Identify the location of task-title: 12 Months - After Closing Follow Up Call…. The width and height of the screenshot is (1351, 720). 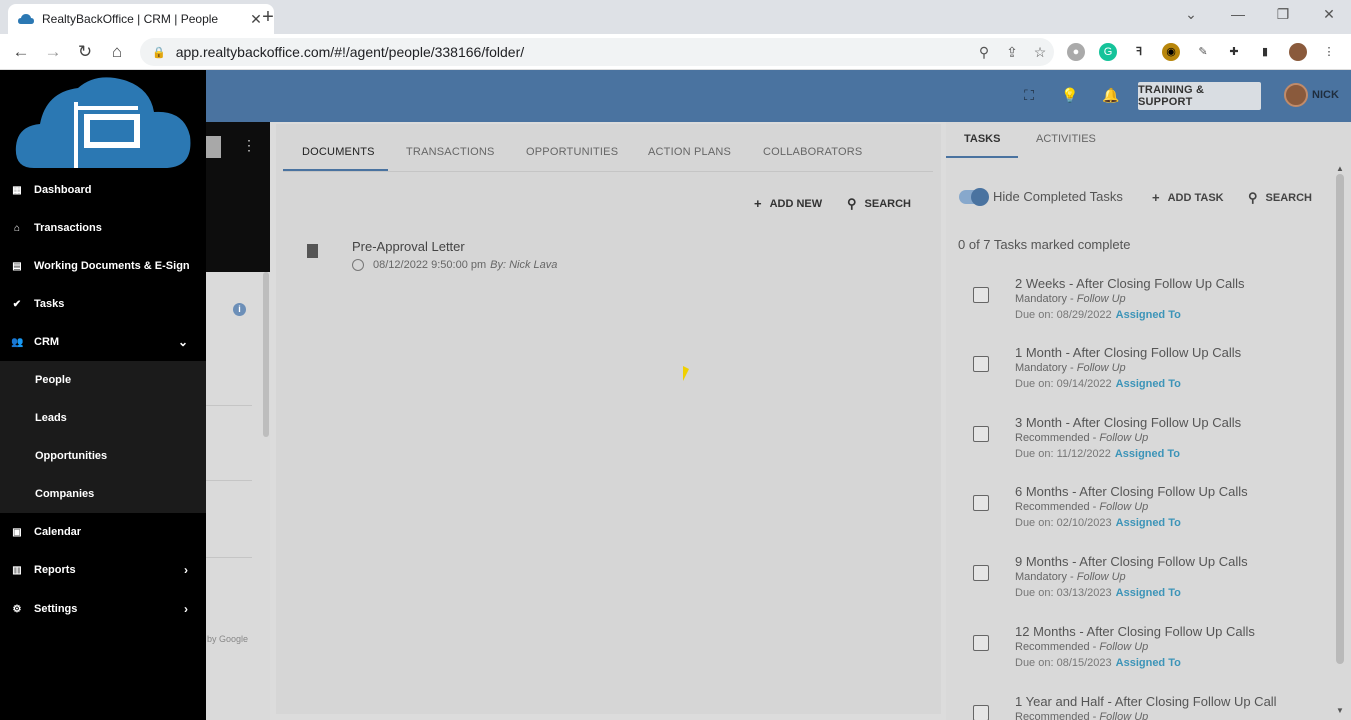
(1135, 631).